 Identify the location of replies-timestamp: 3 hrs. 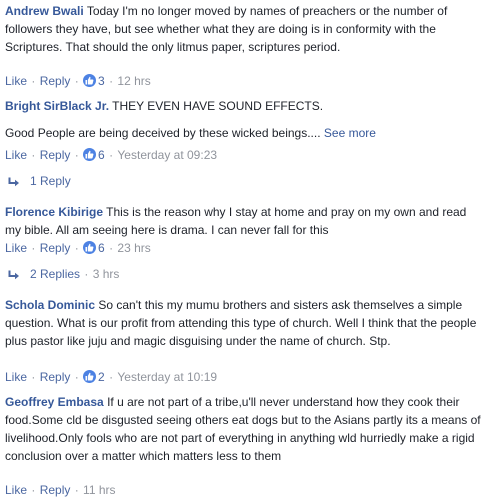
(106, 274).